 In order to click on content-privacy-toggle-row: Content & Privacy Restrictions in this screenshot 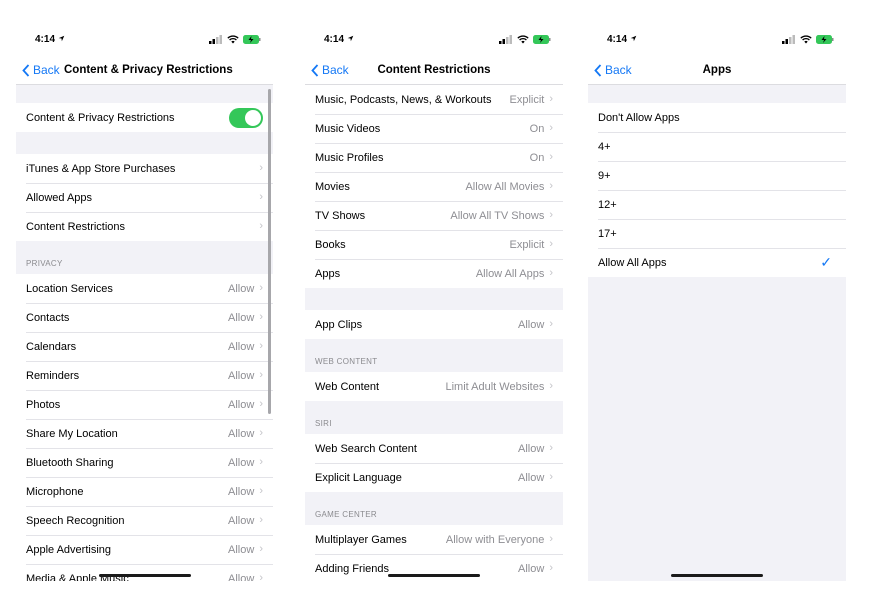, I will do `click(144, 117)`.